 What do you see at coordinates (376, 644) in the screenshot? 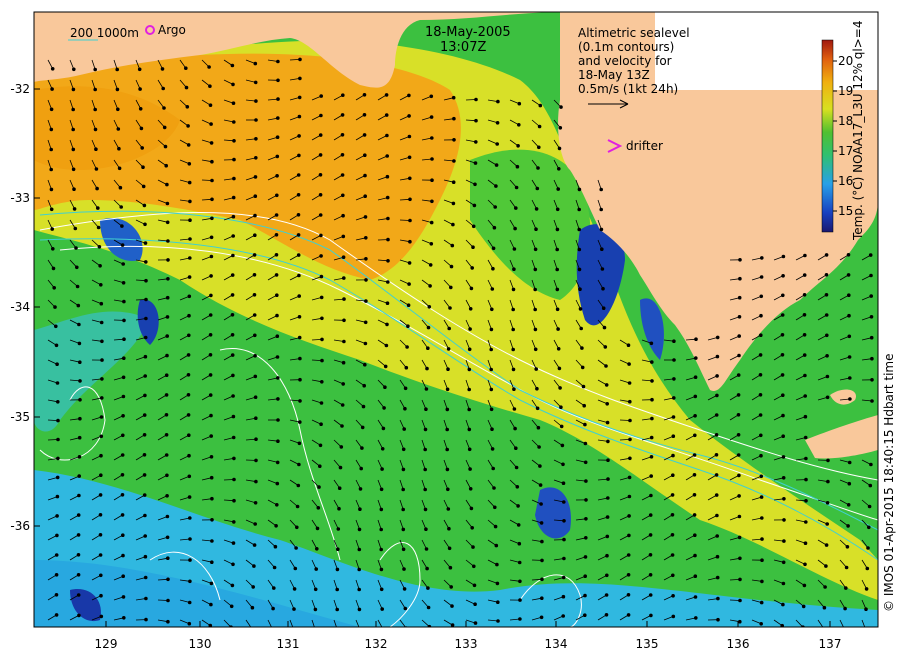
I see `x-tick-label: 132` at bounding box center [376, 644].